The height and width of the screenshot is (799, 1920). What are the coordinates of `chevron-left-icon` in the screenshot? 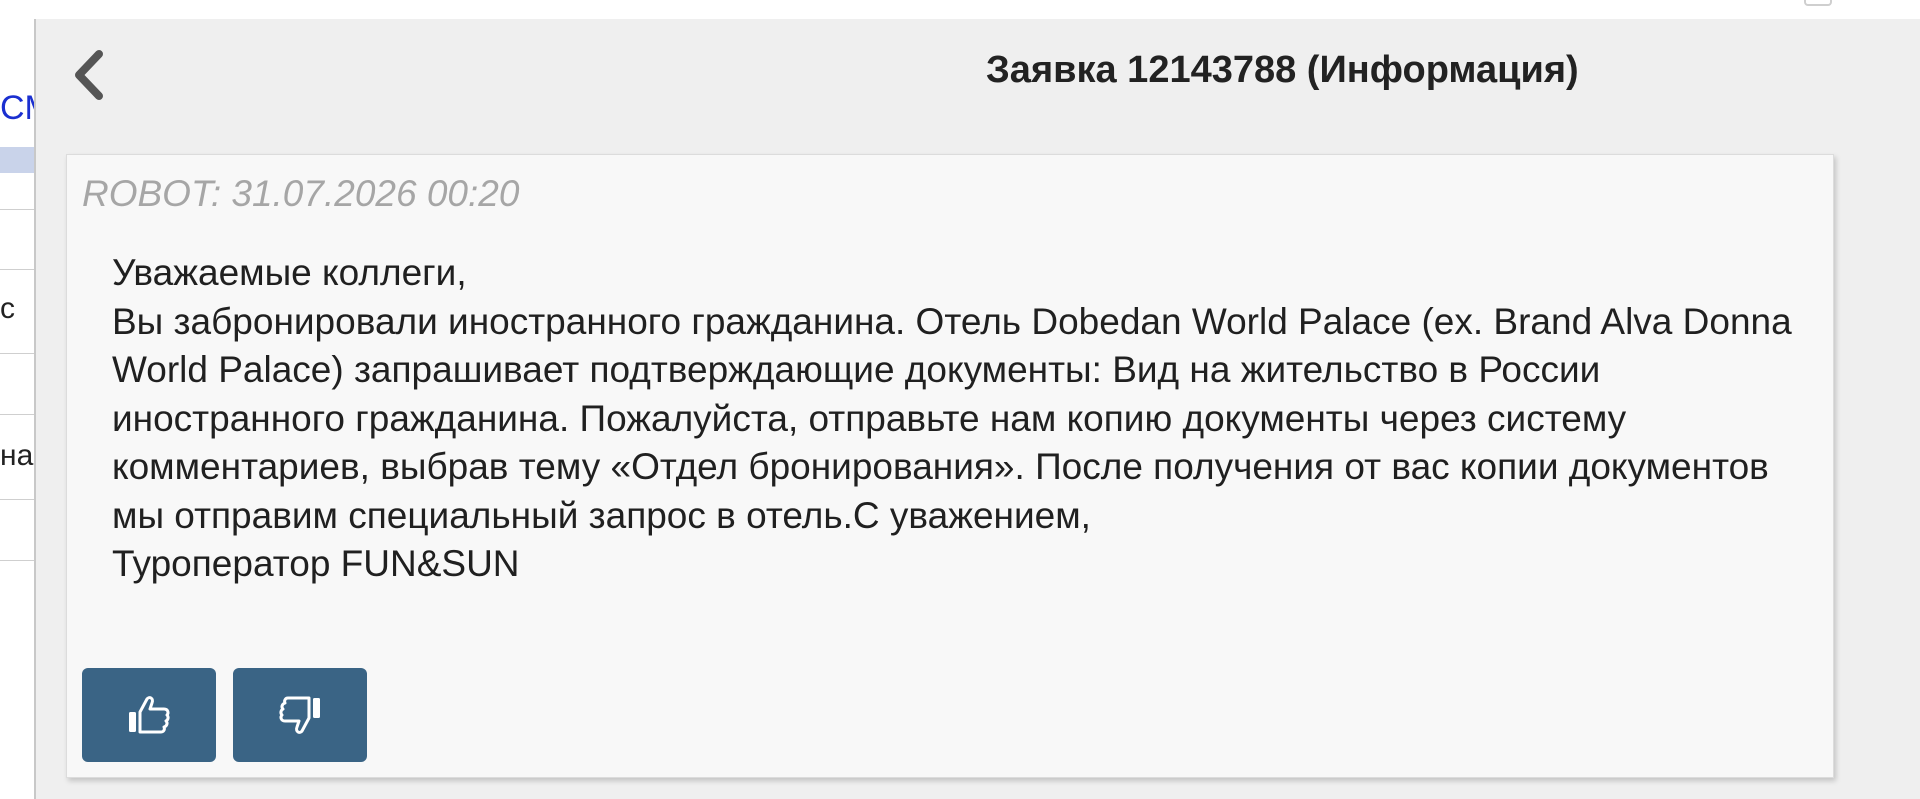 It's located at (89, 75).